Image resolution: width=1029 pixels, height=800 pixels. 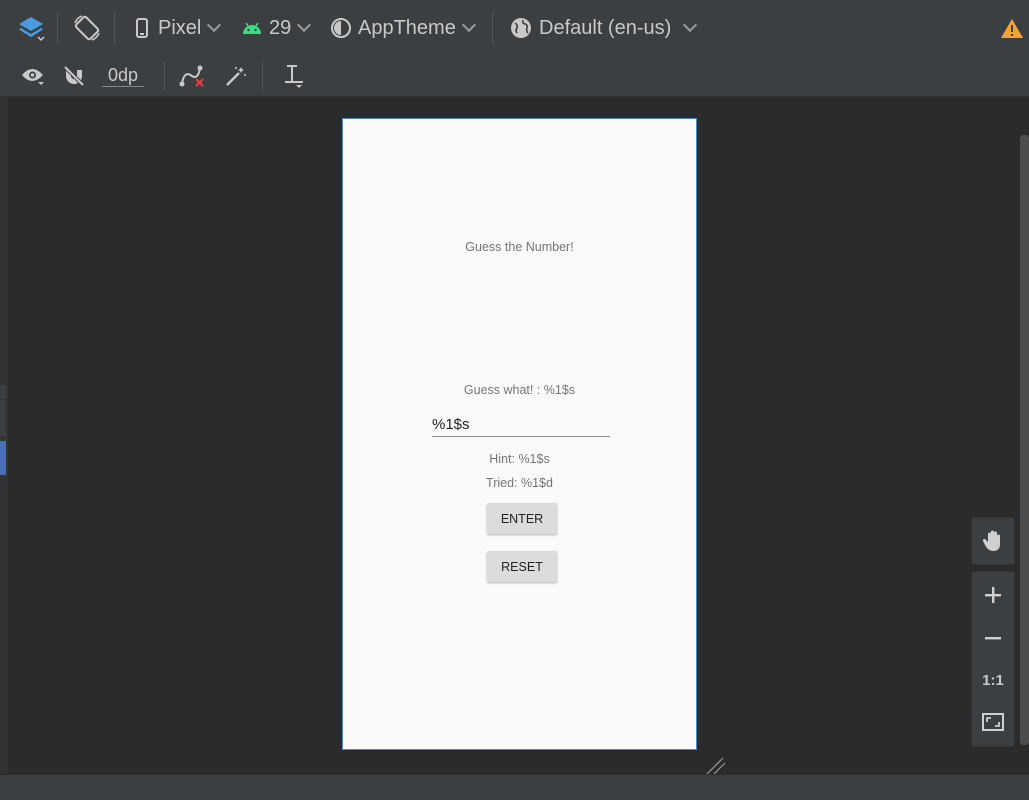 What do you see at coordinates (407, 27) in the screenshot?
I see `theme-label: AppTheme` at bounding box center [407, 27].